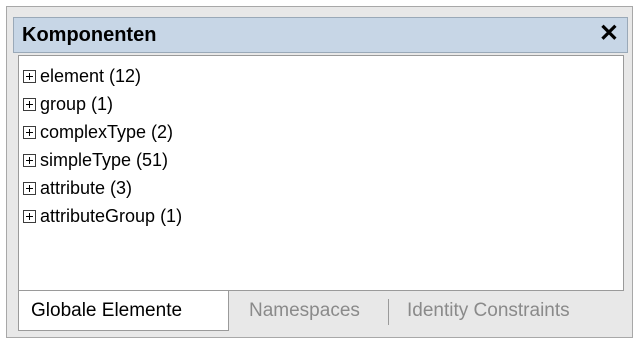  I want to click on tree-node-label: complexType (2), so click(107, 131).